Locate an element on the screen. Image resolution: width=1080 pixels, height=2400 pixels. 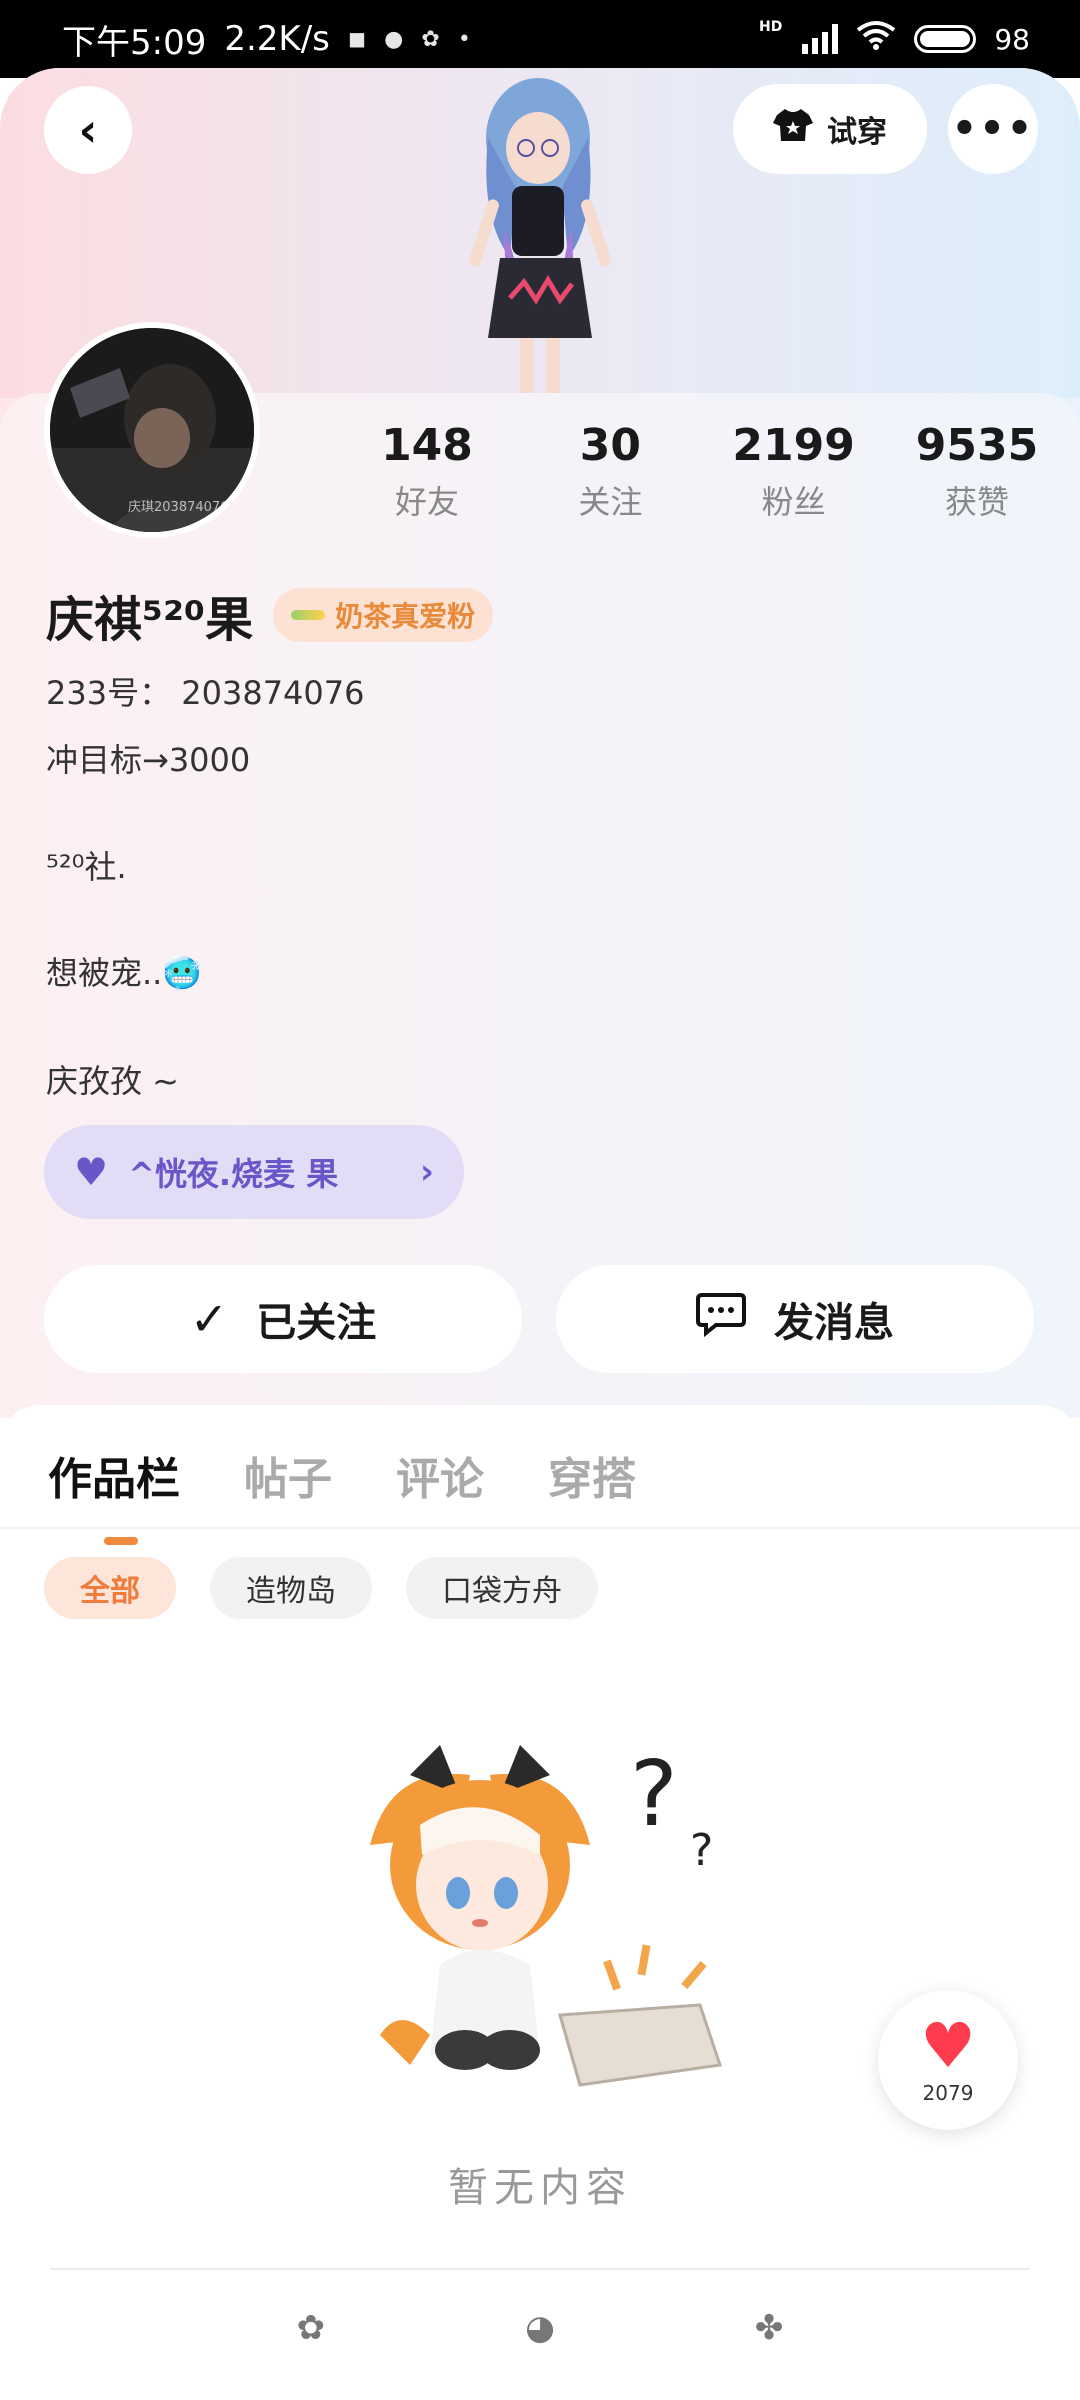
empty-state-text: 暂无内容 is located at coordinates (540, 2188).